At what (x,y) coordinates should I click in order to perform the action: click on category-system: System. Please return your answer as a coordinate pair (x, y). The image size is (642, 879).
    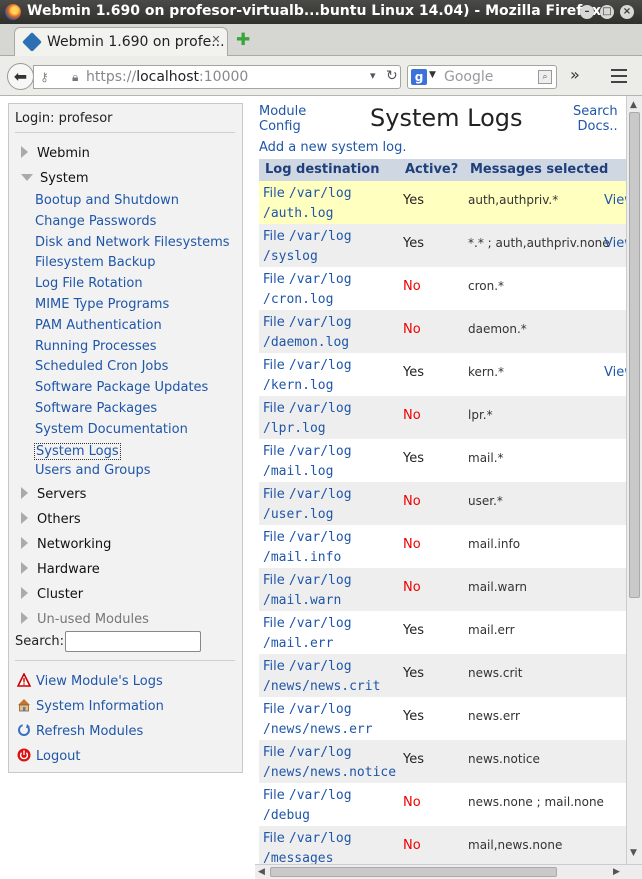
    Looking at the image, I should click on (54, 178).